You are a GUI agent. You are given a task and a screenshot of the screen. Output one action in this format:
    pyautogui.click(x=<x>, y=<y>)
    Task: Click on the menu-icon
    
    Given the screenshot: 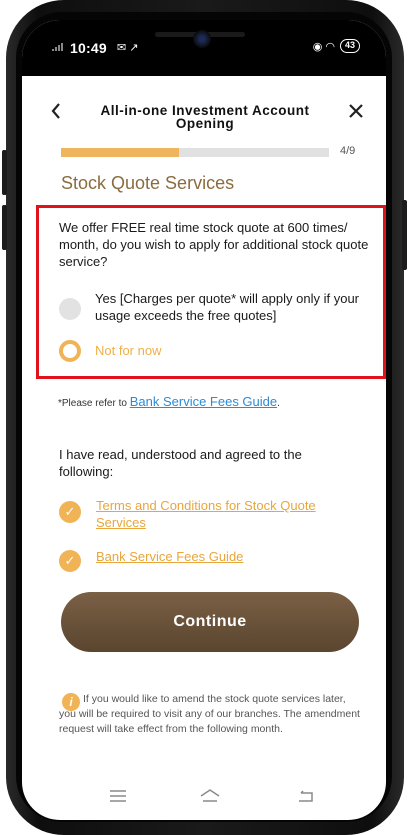 What is the action you would take?
    pyautogui.click(x=118, y=796)
    